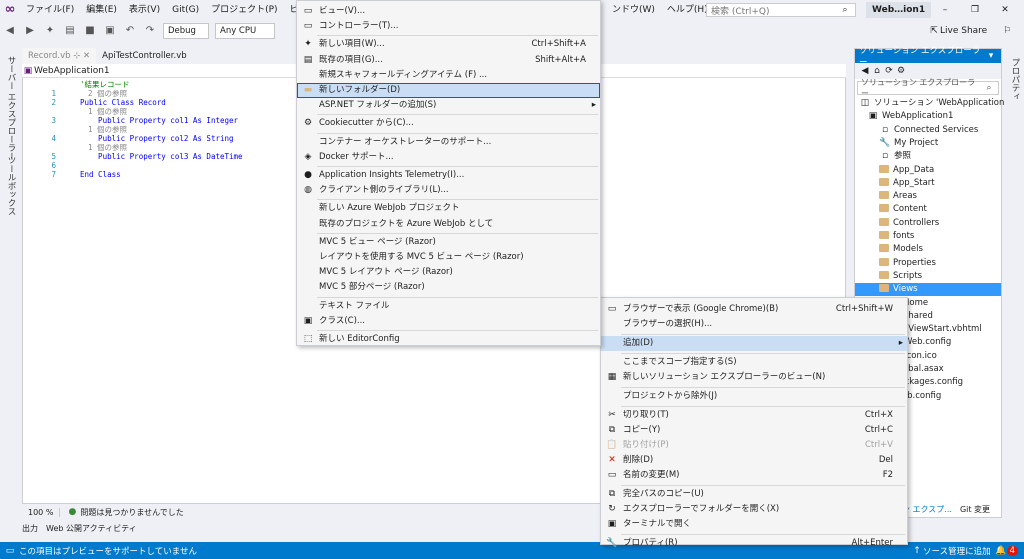 This screenshot has height=559, width=1024. What do you see at coordinates (754, 396) in the screenshot?
I see `menu-item-3: プロジェクトから除外(J)` at bounding box center [754, 396].